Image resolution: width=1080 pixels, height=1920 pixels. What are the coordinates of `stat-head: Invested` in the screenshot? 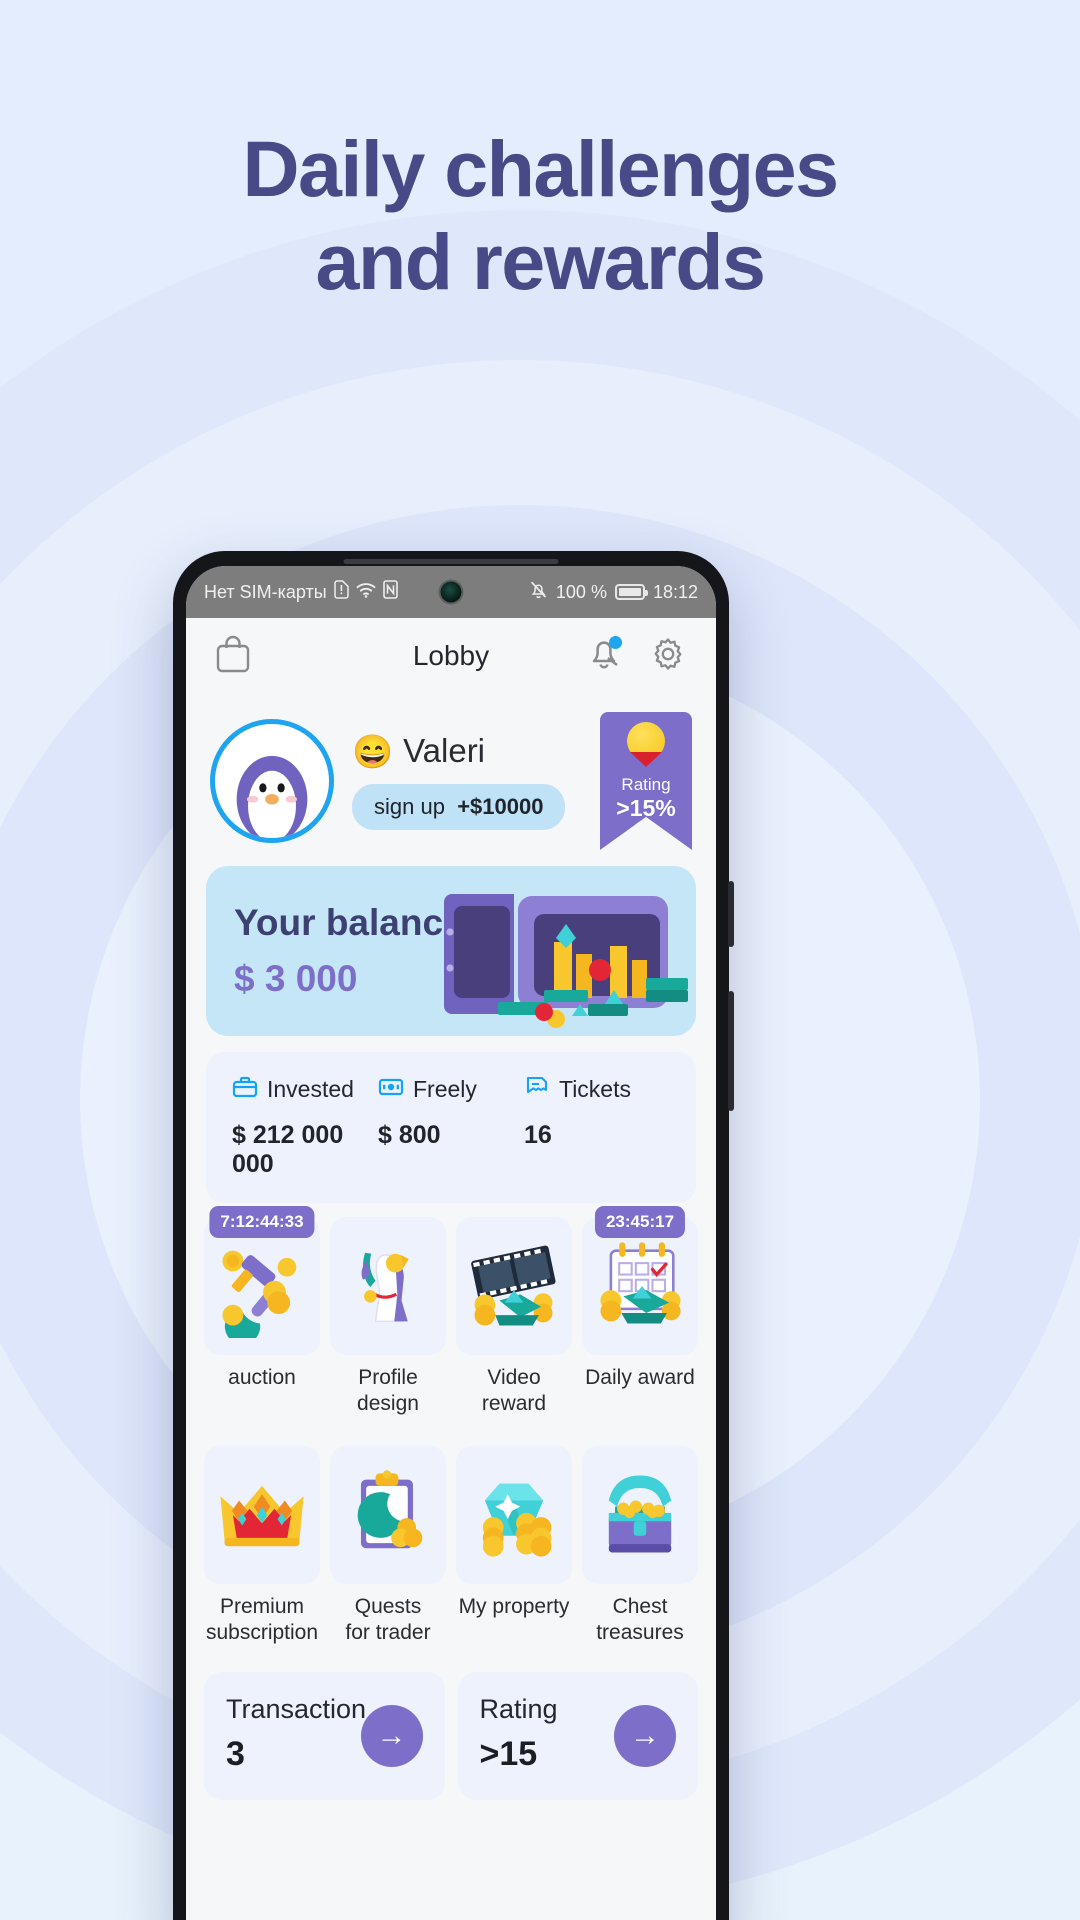 It's located at (305, 1089).